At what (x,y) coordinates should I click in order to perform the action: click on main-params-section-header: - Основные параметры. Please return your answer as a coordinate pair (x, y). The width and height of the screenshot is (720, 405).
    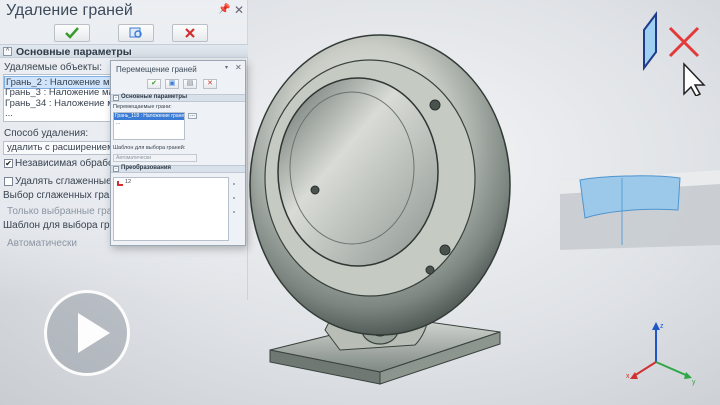
    Looking at the image, I should click on (178, 98).